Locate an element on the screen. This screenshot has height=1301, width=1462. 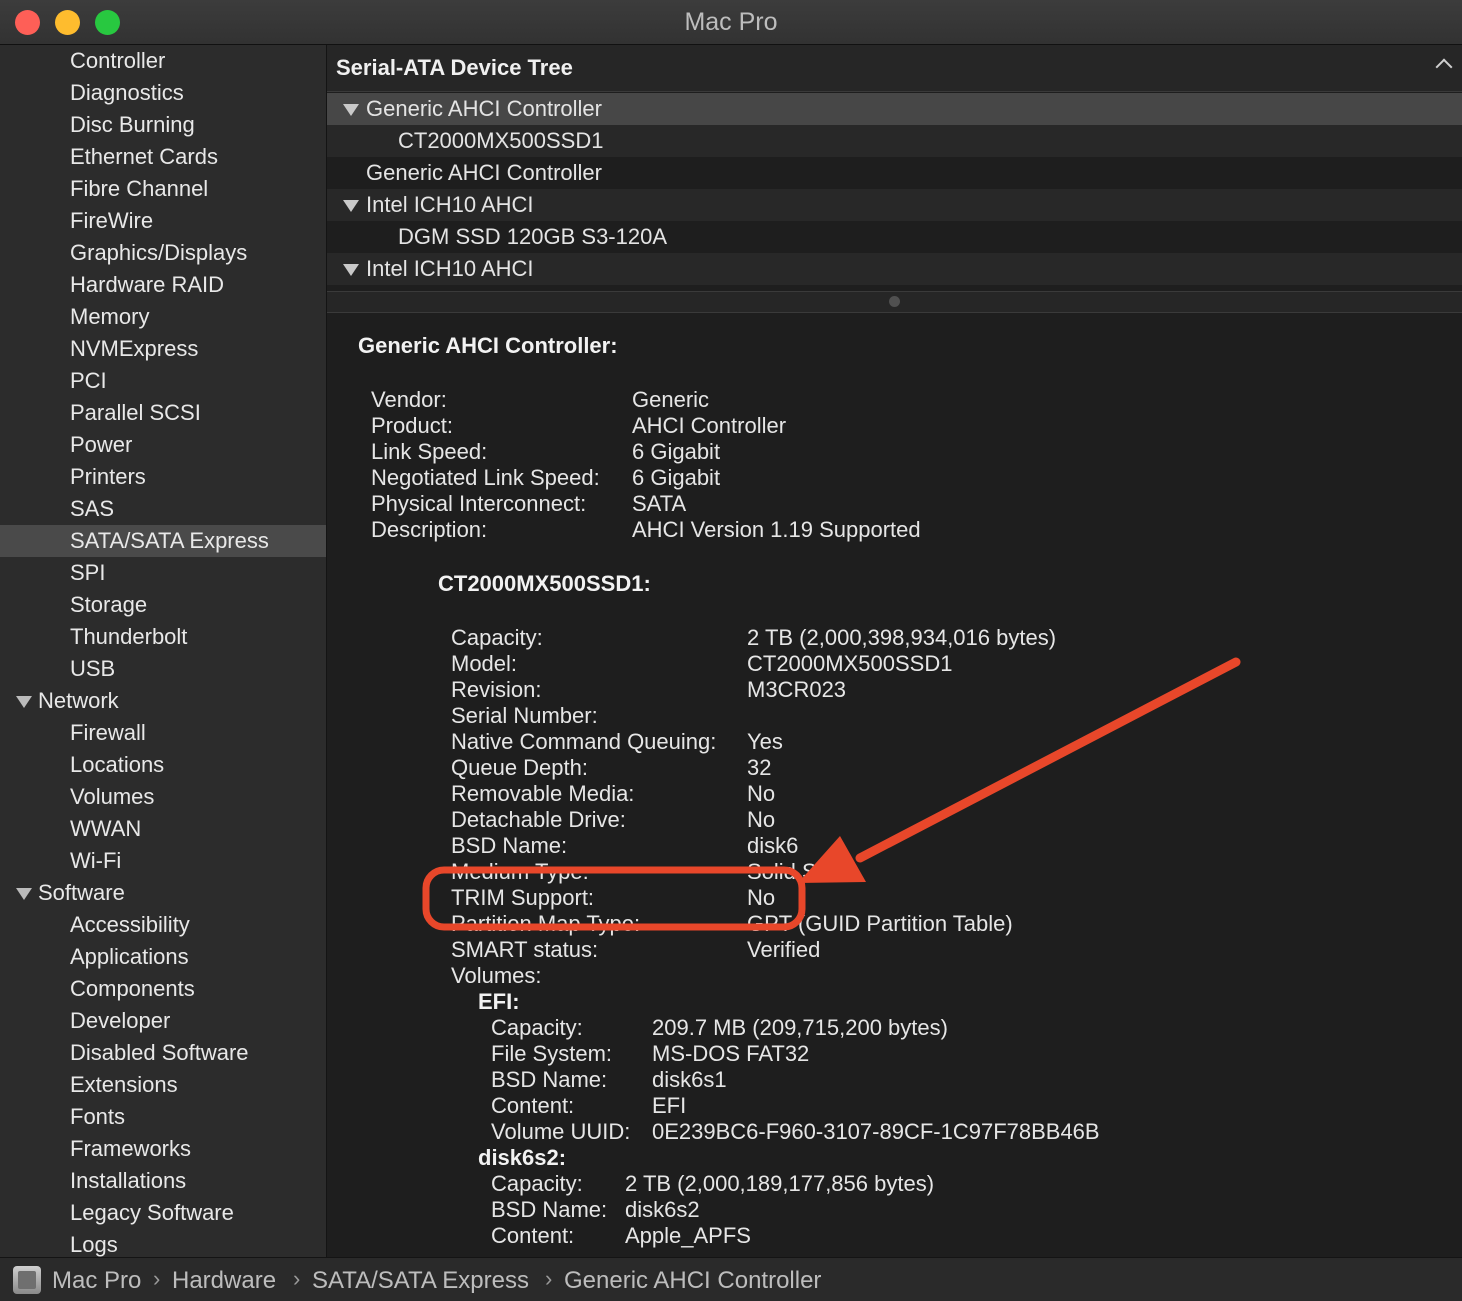
sidebar-item-label: Disabled Software is located at coordinates (159, 1052).